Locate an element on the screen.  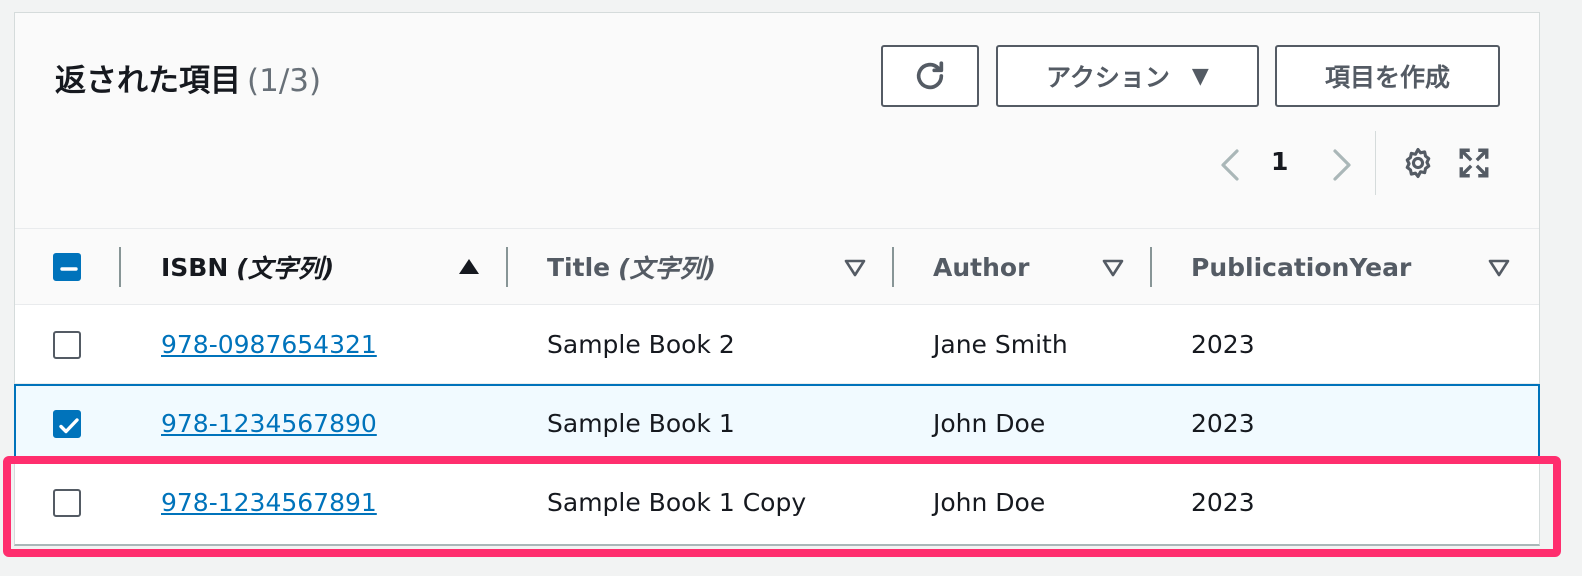
row-checkbox-checked is located at coordinates (67, 424).